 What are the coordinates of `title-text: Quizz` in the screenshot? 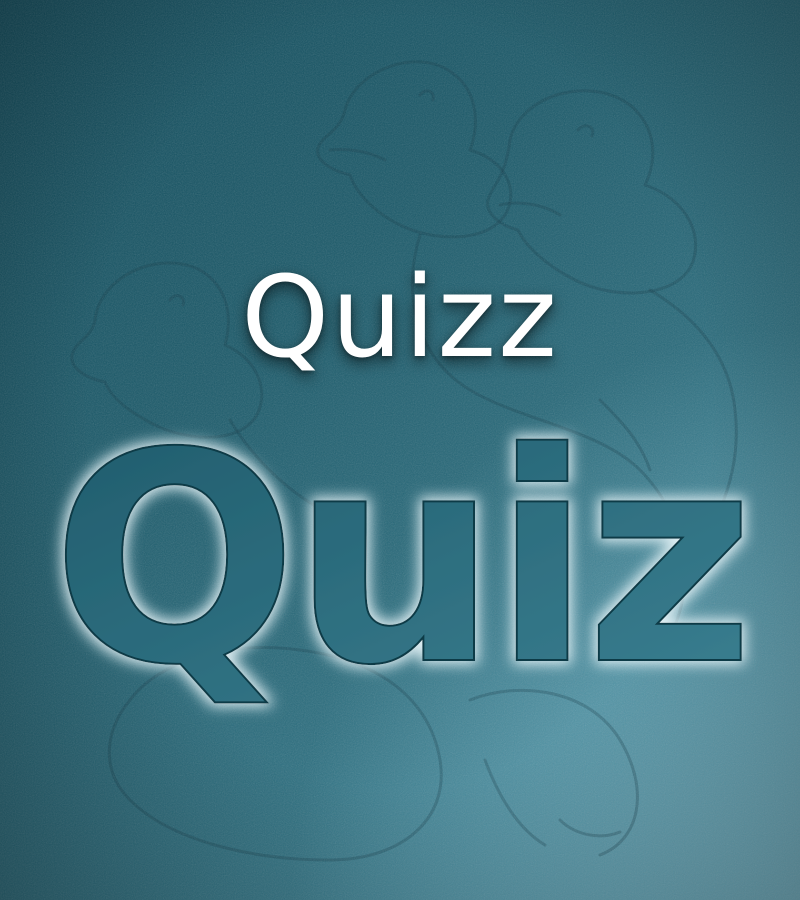 It's located at (400, 318).